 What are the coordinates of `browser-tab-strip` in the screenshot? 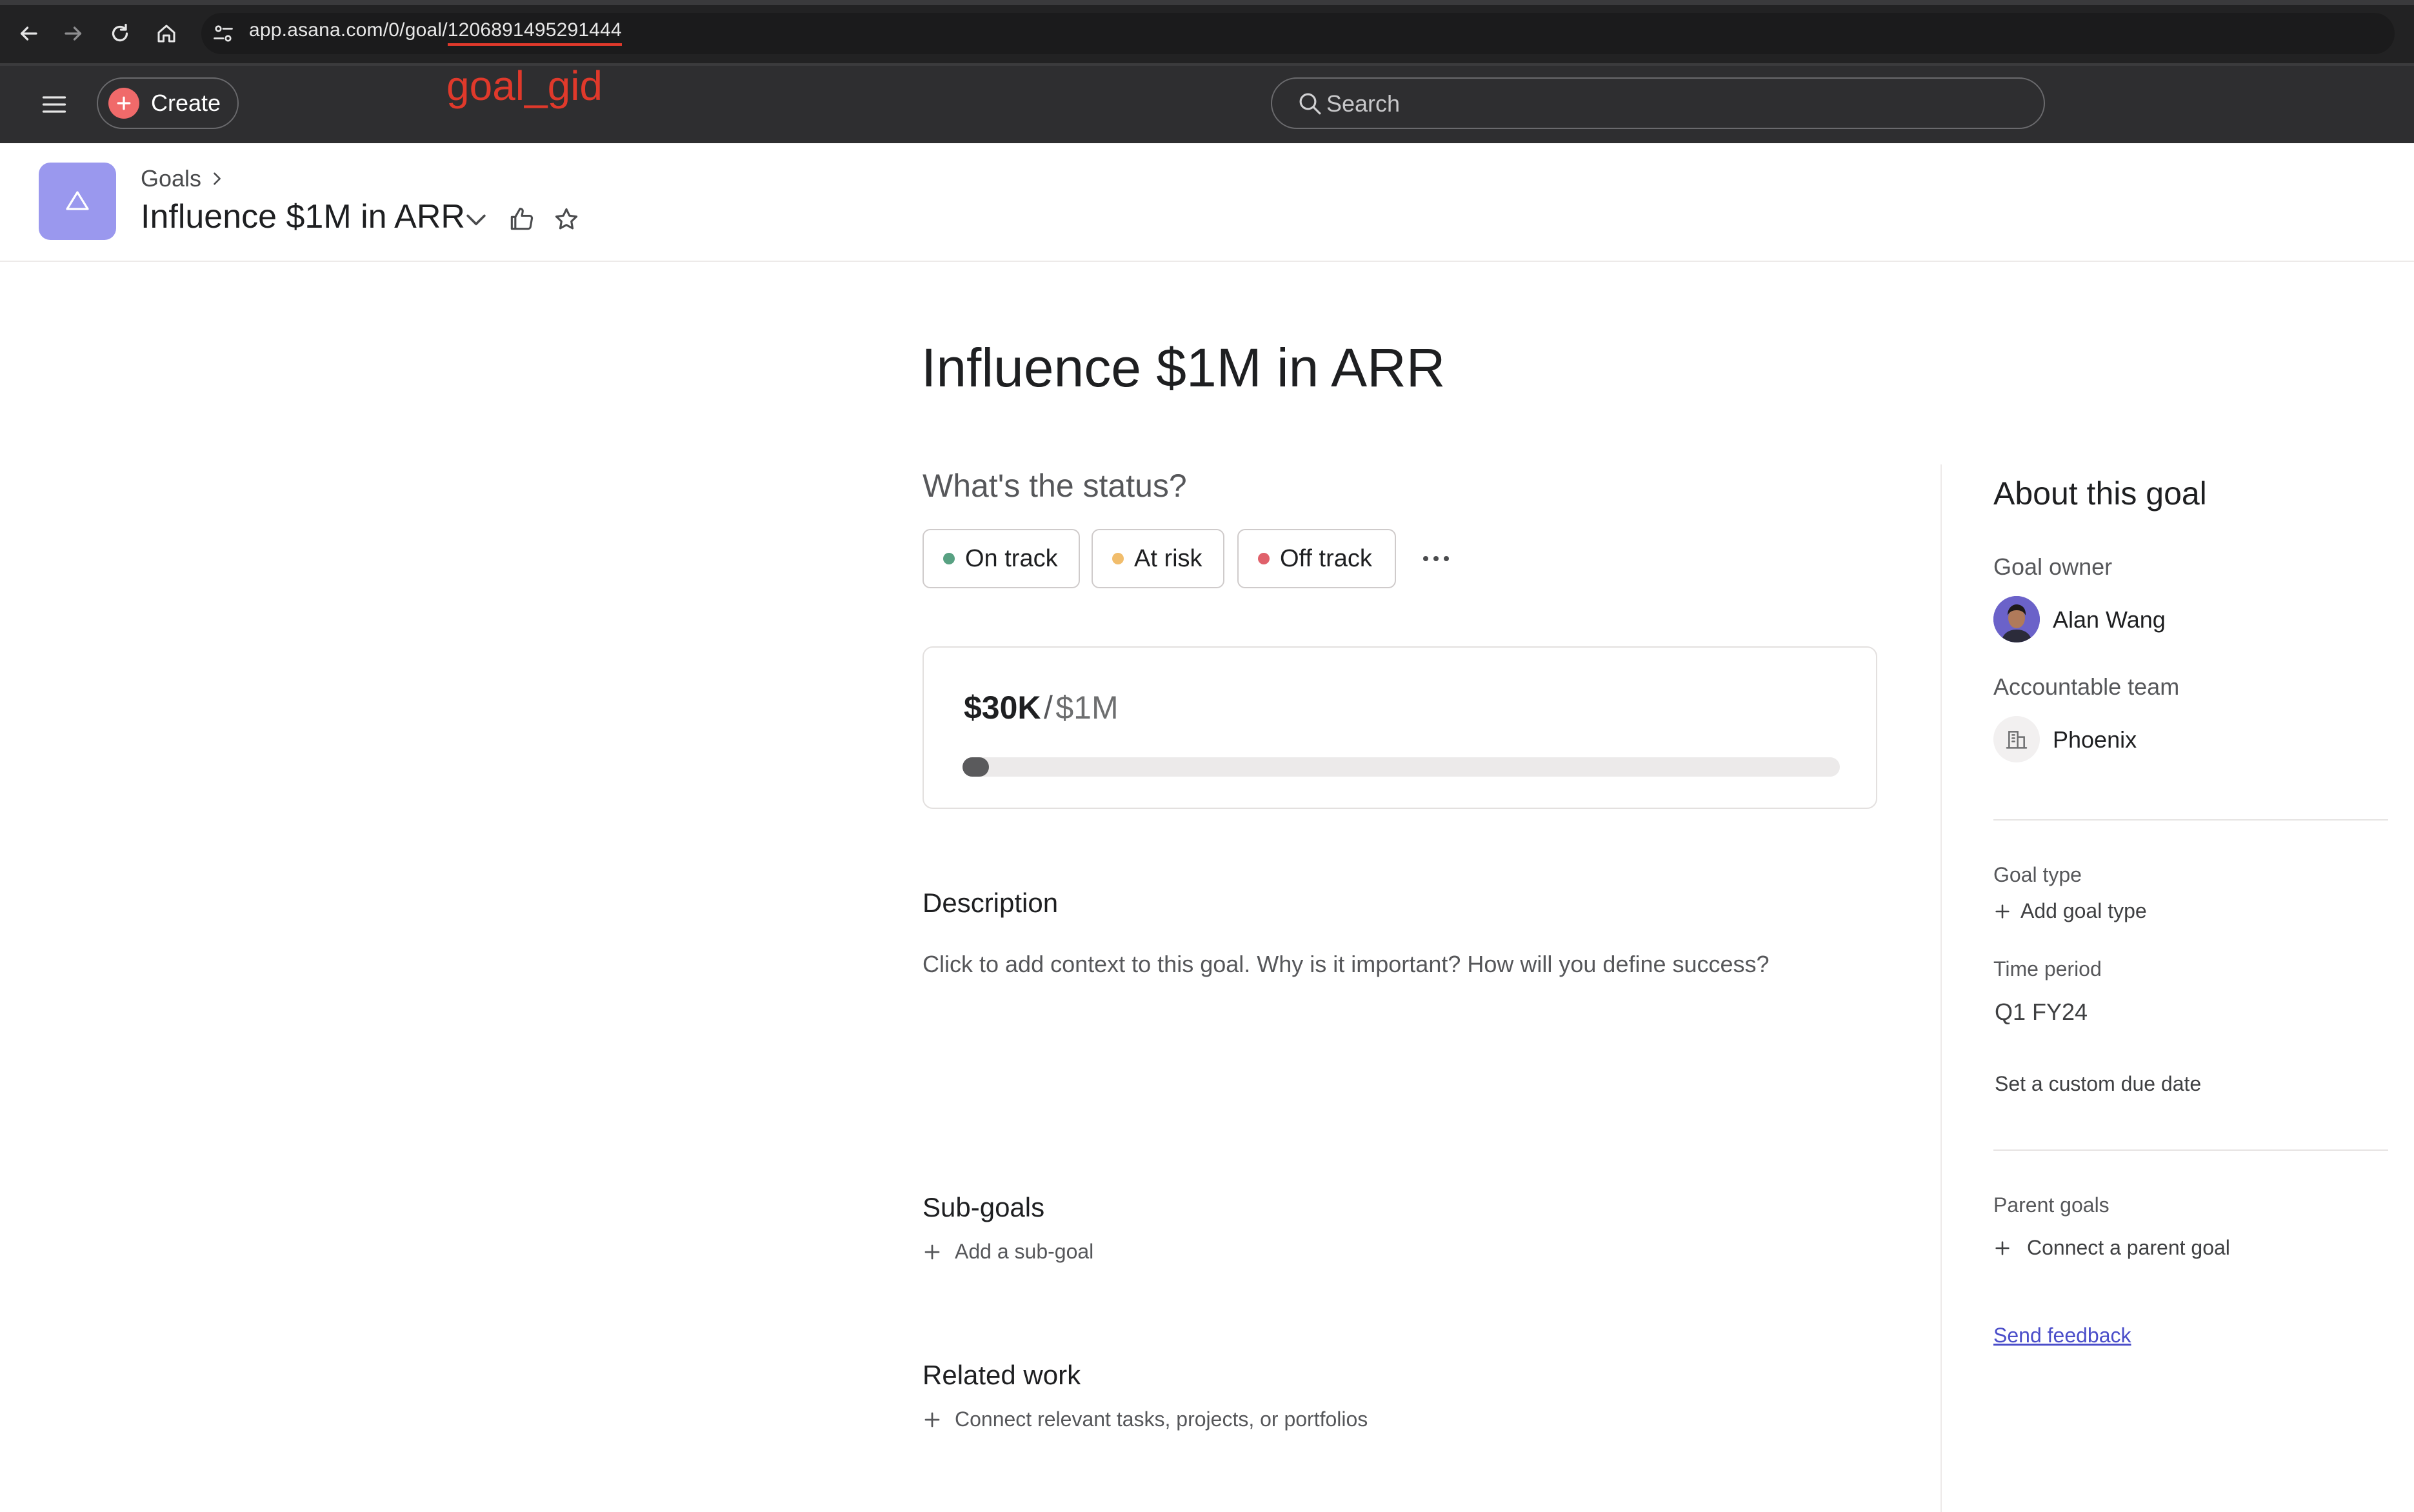 It's located at (1207, 3).